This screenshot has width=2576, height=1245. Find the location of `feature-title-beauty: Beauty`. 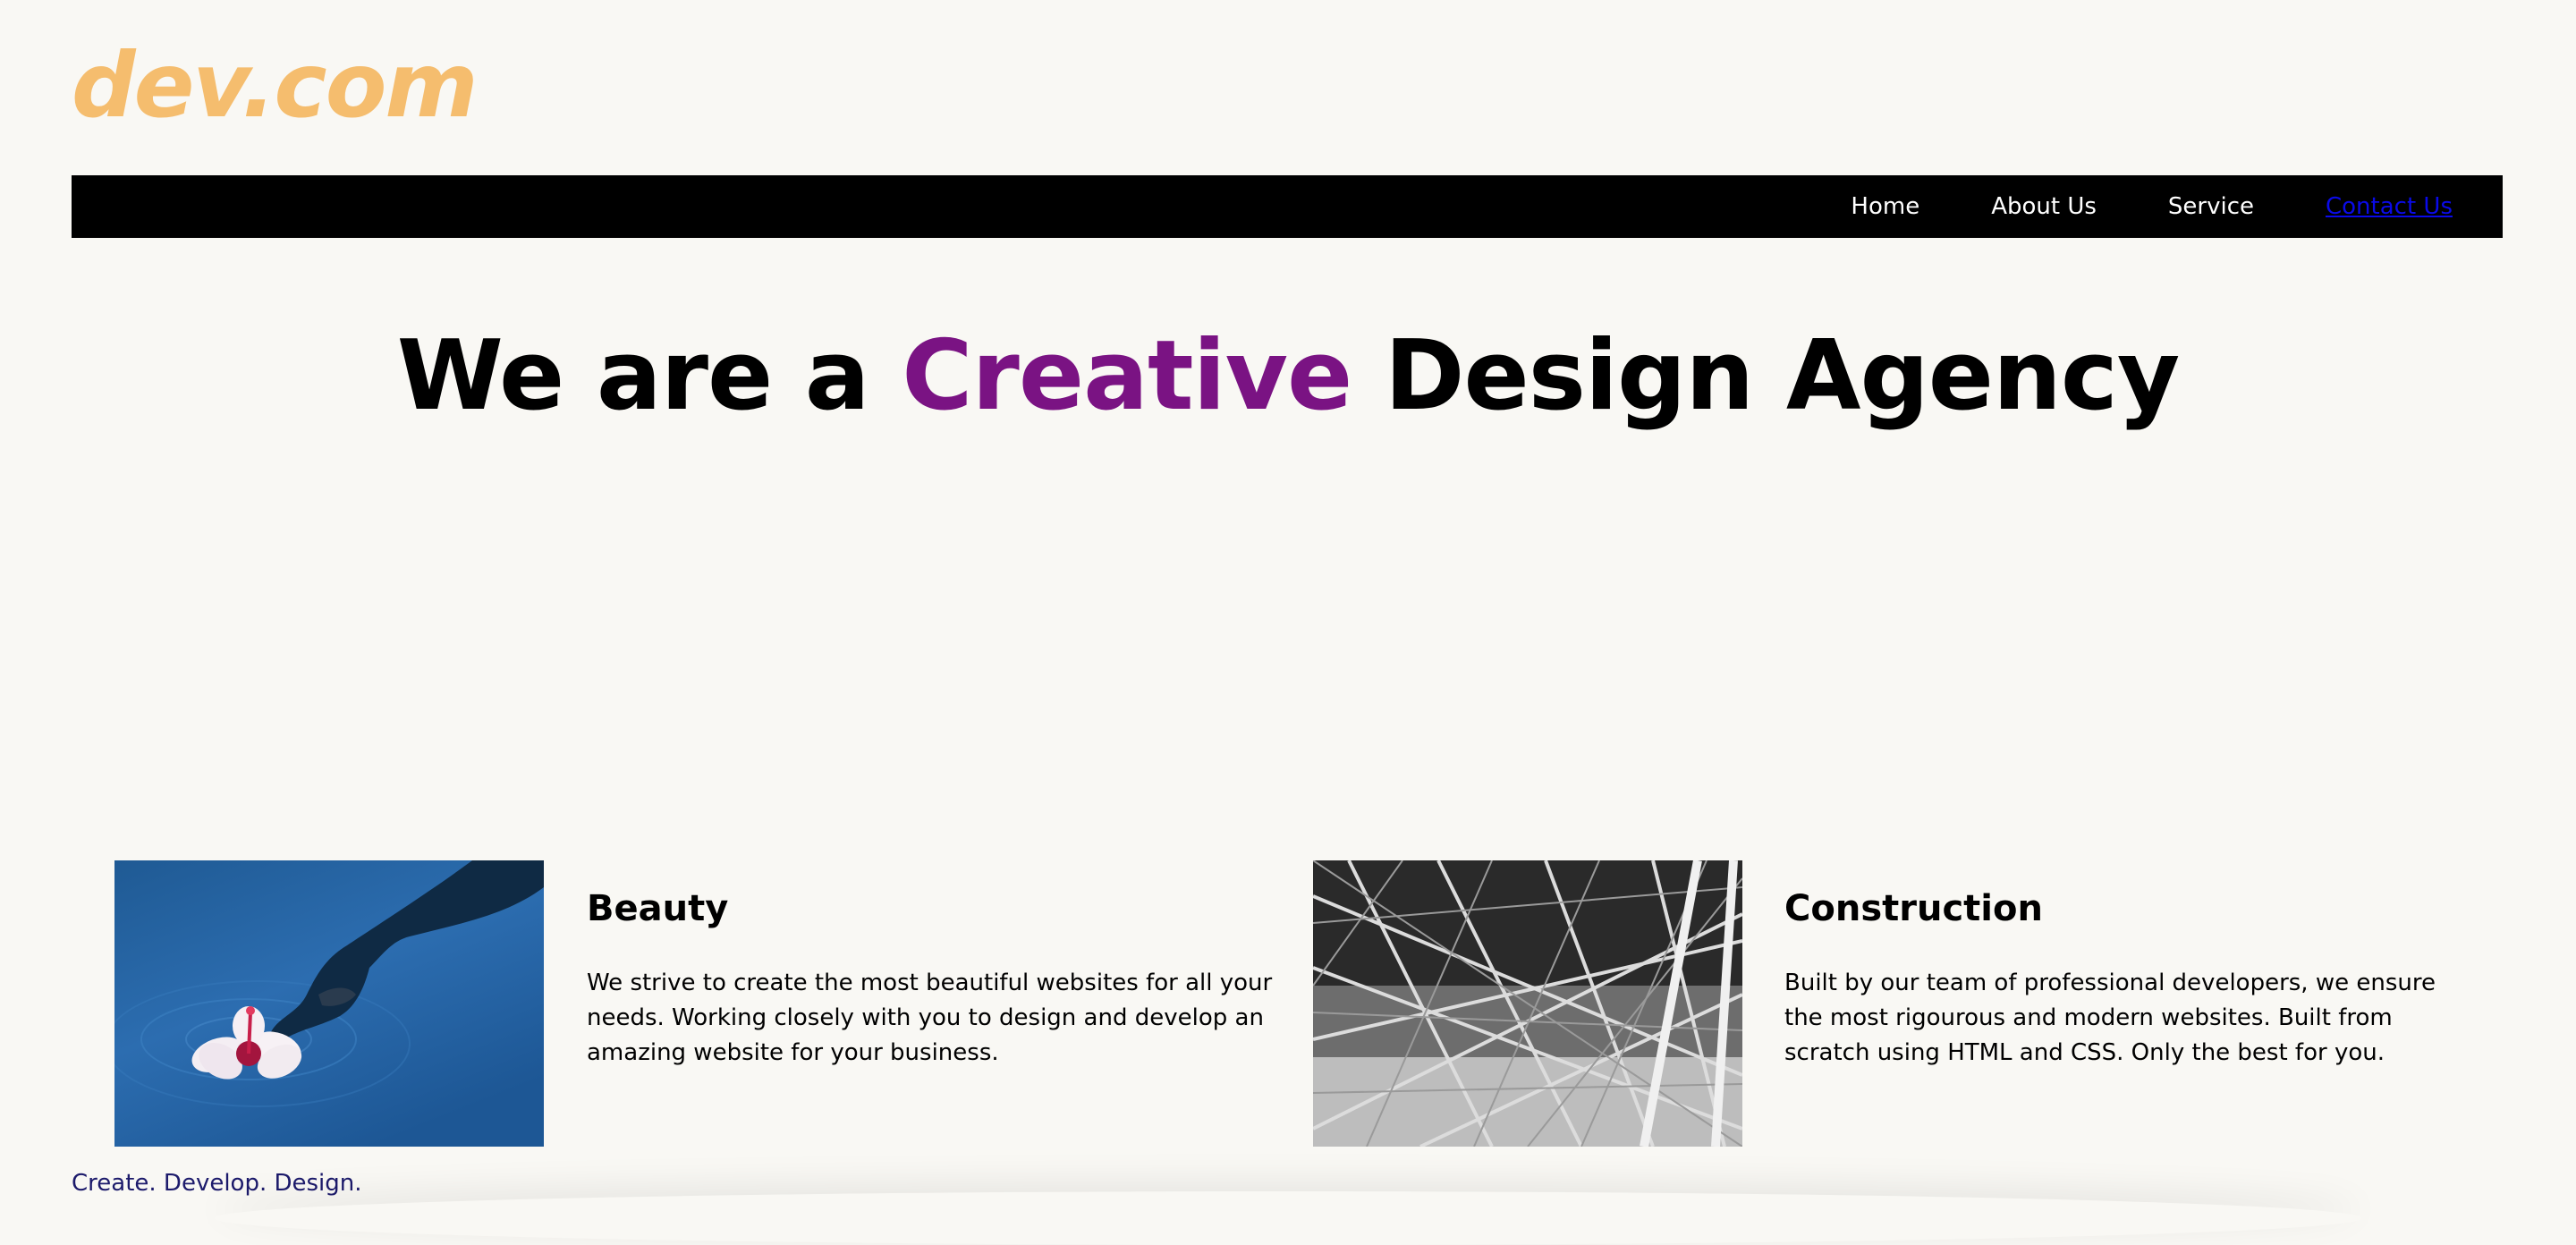

feature-title-beauty: Beauty is located at coordinates (658, 909).